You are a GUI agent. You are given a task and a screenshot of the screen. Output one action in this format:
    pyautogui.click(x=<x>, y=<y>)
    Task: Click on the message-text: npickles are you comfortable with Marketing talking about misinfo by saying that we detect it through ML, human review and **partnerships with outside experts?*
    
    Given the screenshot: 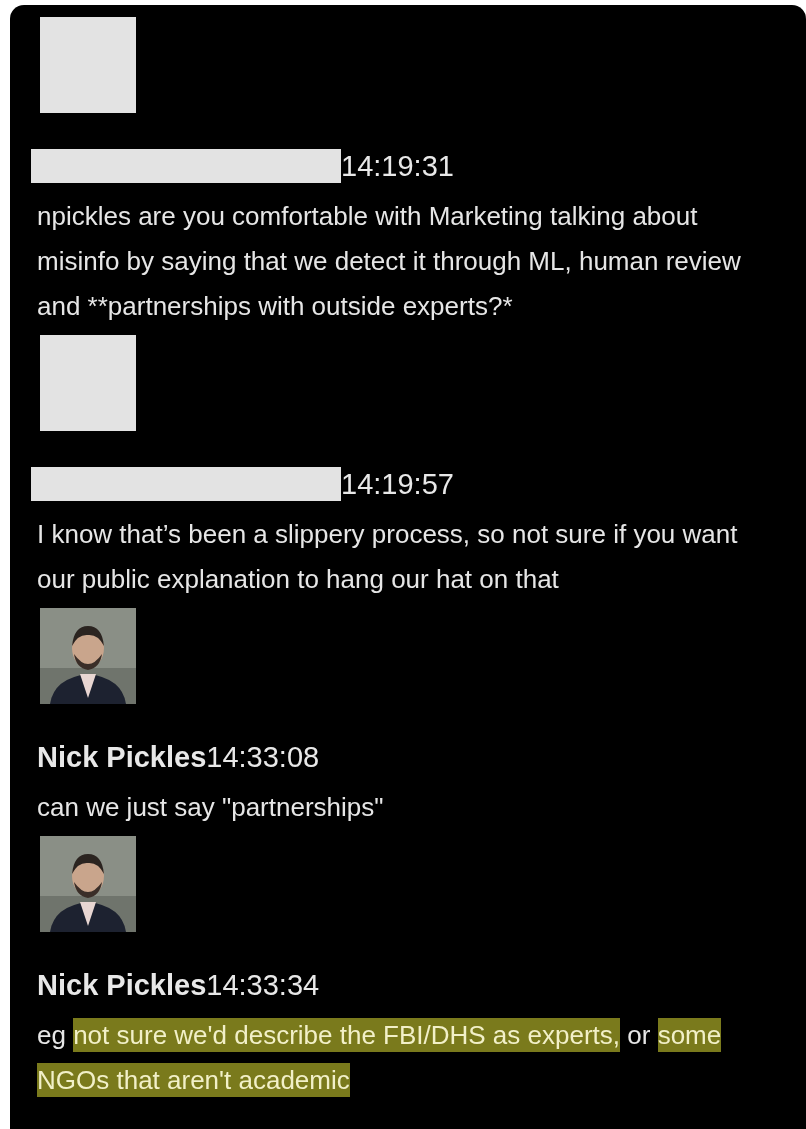 What is the action you would take?
    pyautogui.click(x=389, y=261)
    